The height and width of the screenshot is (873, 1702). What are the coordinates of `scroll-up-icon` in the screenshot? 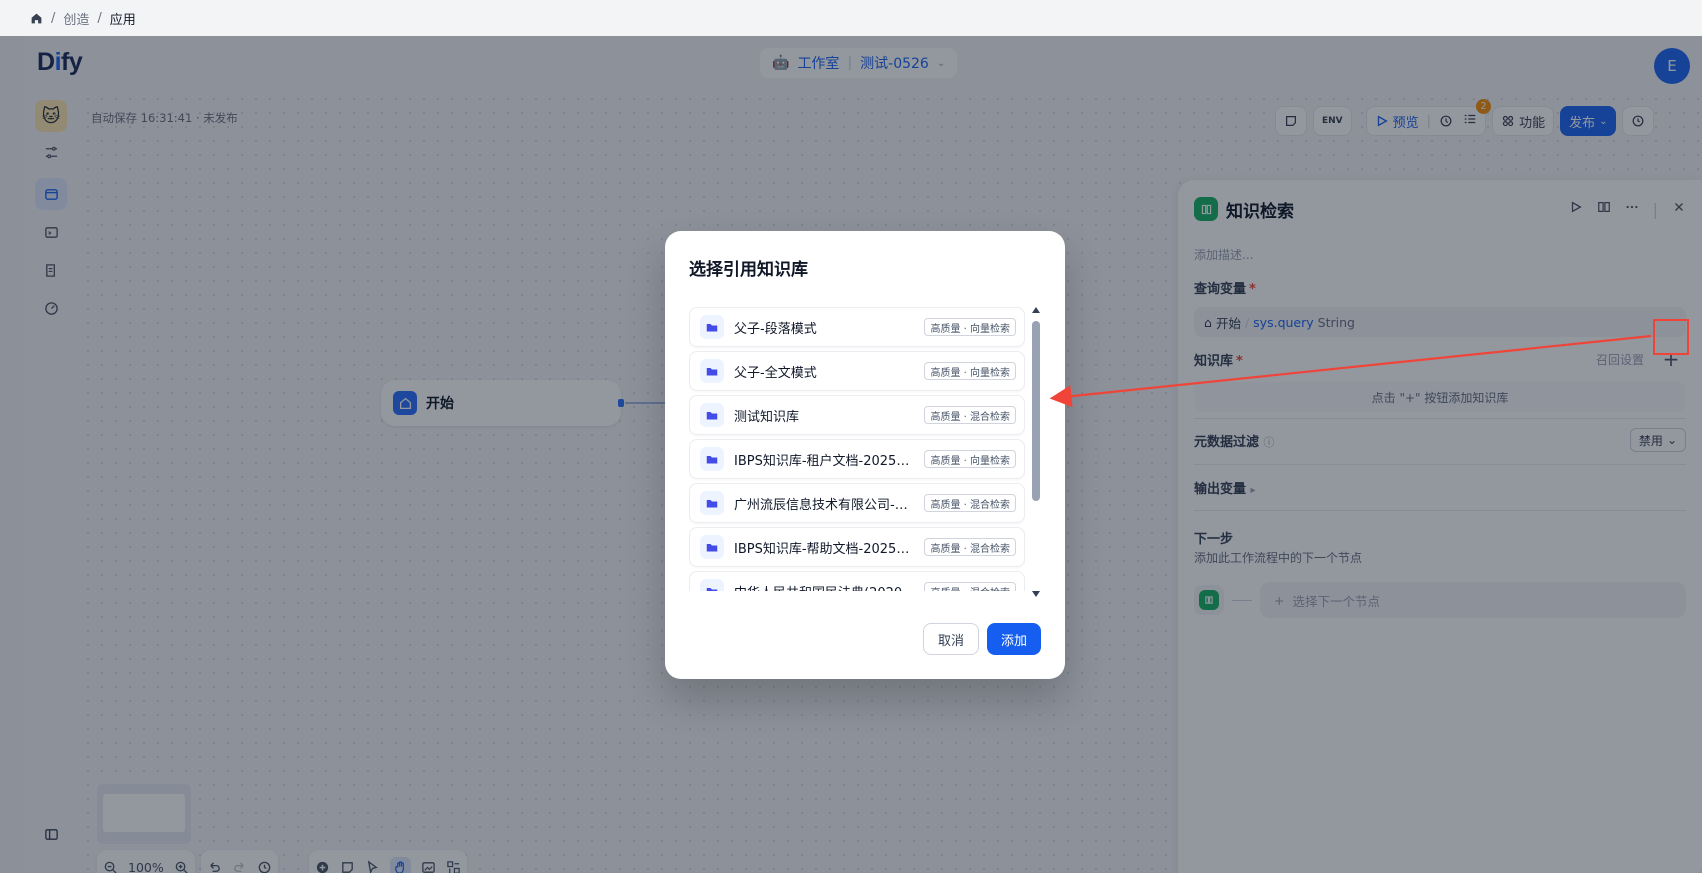 It's located at (1036, 310).